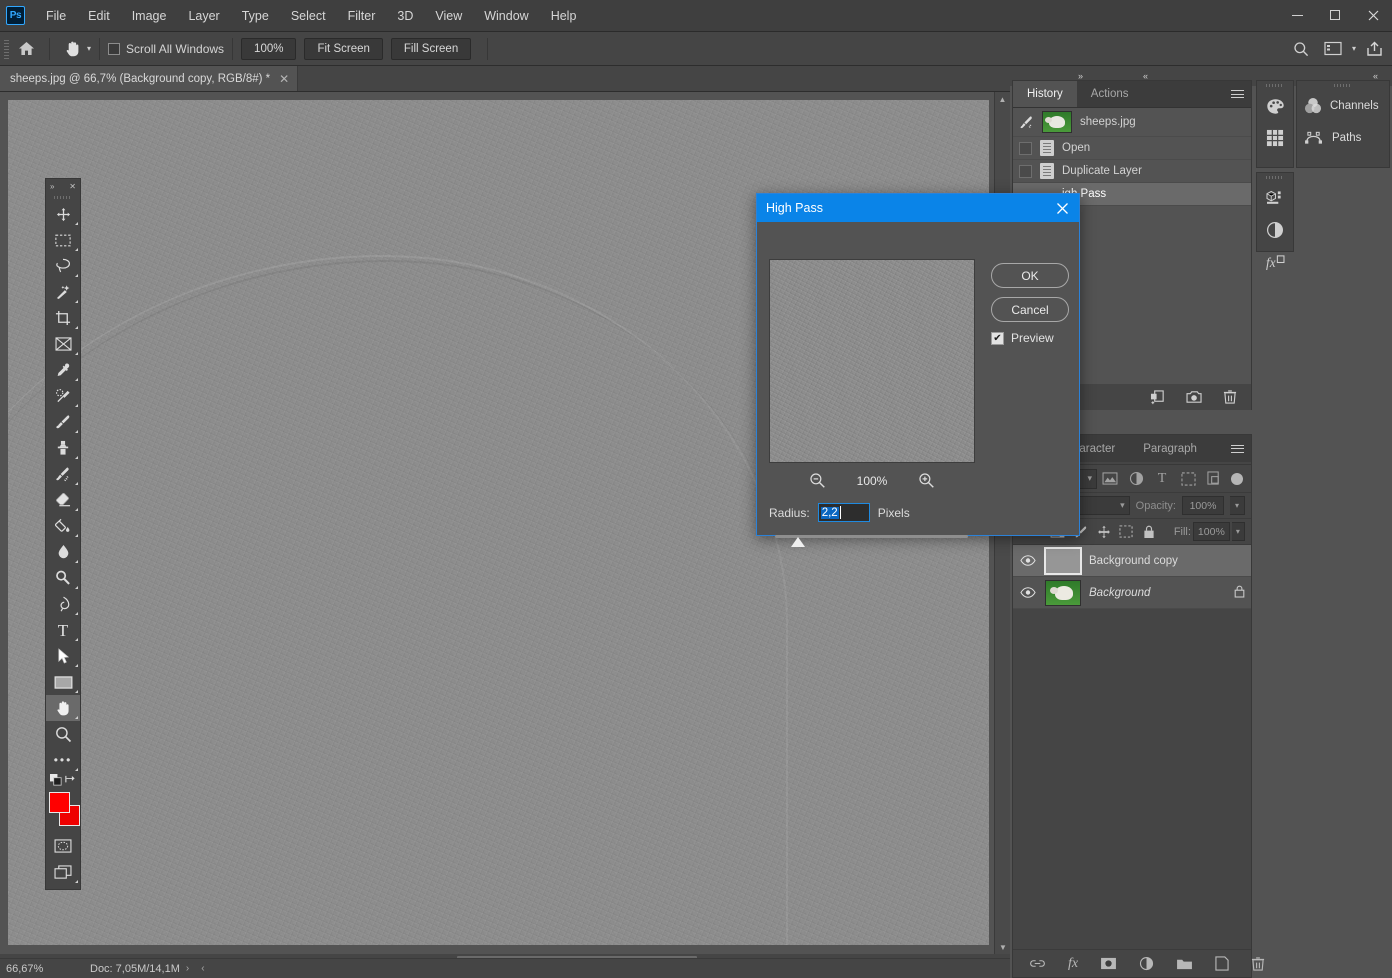 This screenshot has width=1392, height=978. What do you see at coordinates (63, 760) in the screenshot?
I see `edit-toolbar-button: •••` at bounding box center [63, 760].